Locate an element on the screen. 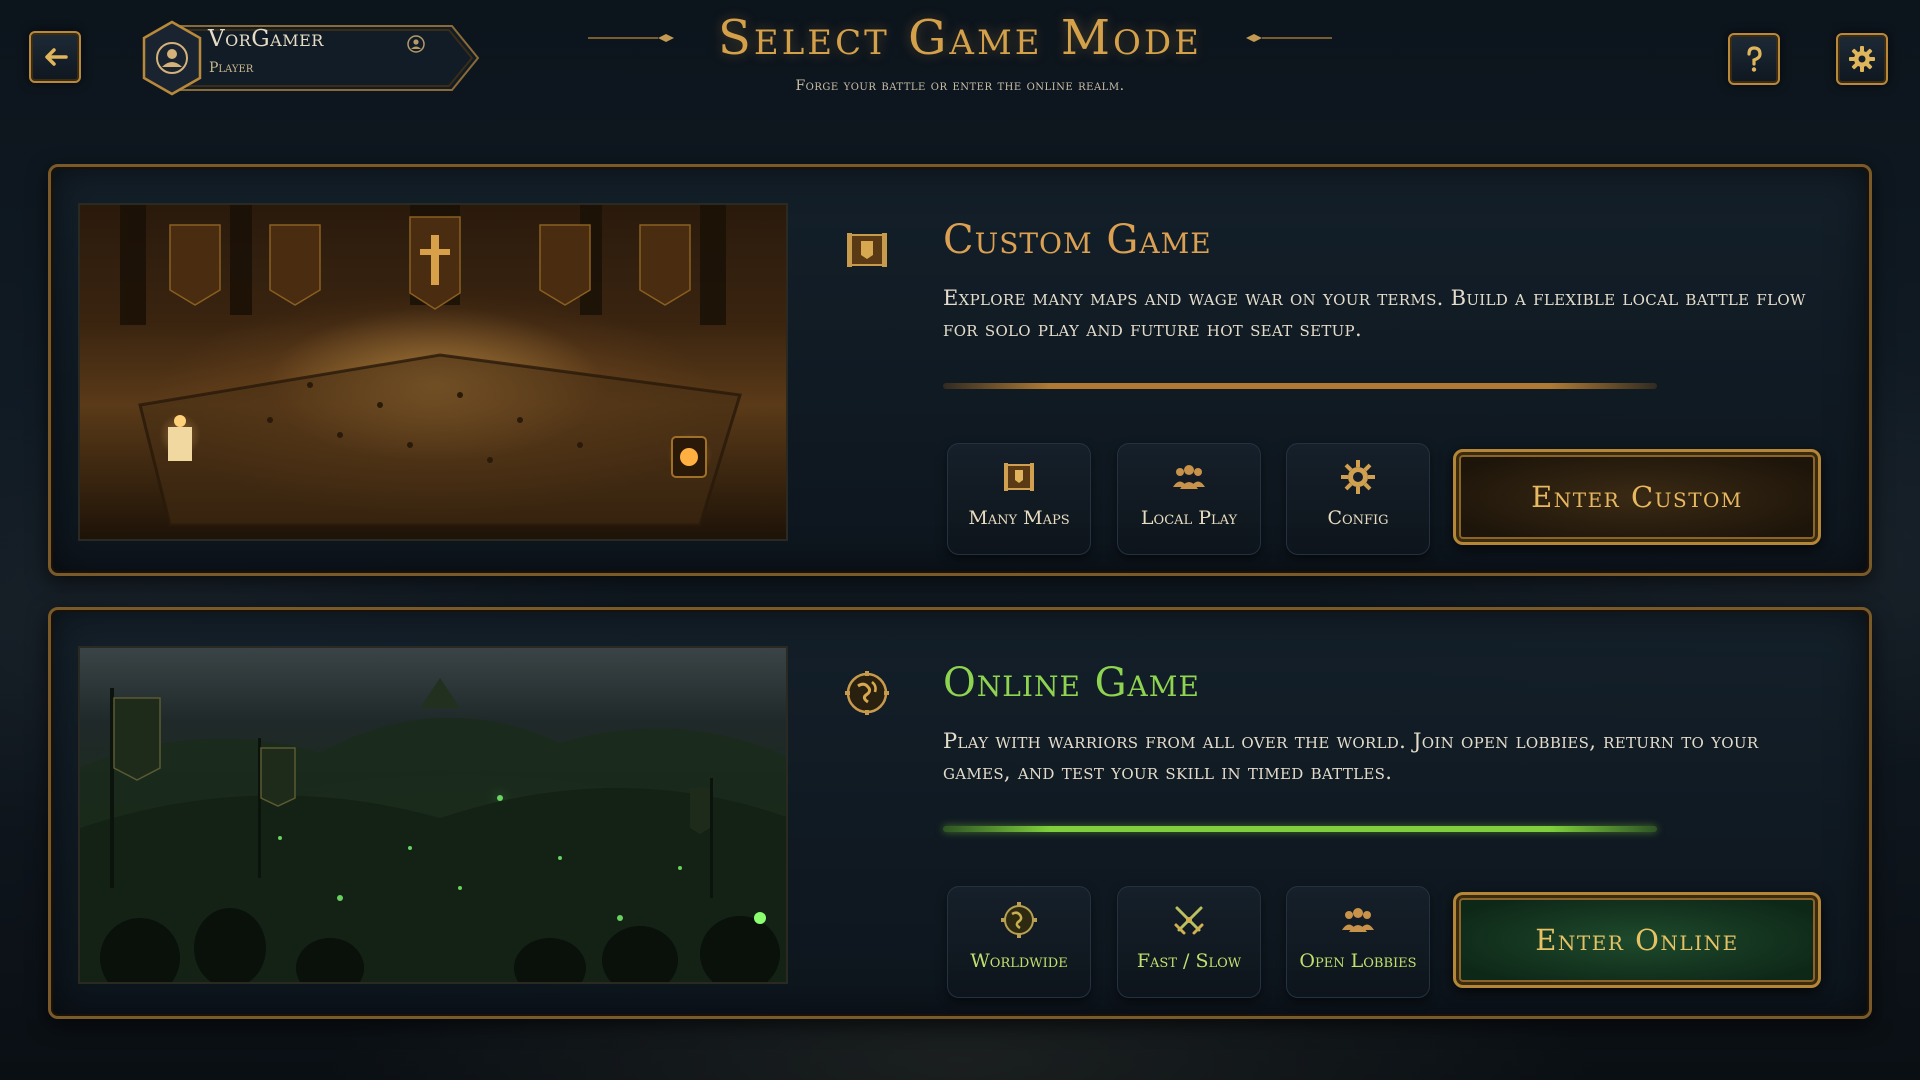 The image size is (1920, 1080). enter-online-button: Enter Online is located at coordinates (1637, 940).